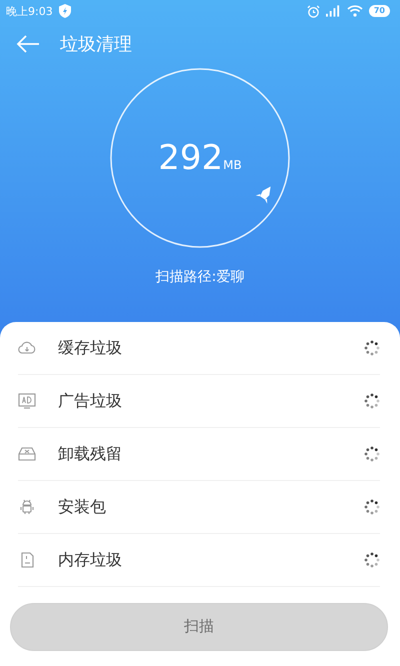 The image size is (400, 666). Describe the element at coordinates (29, 11) in the screenshot. I see `status-time: 晚上9:03` at that location.